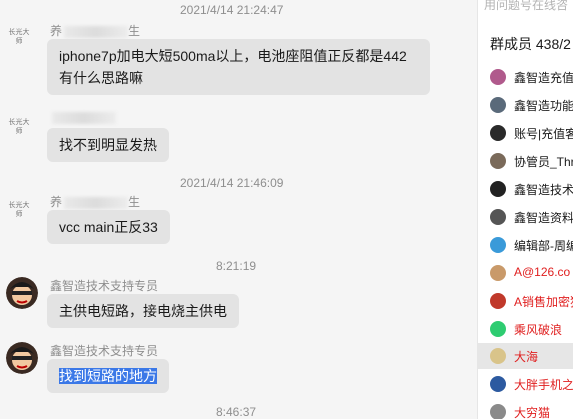  I want to click on member-list-item: 乘风破浪, so click(525, 329).